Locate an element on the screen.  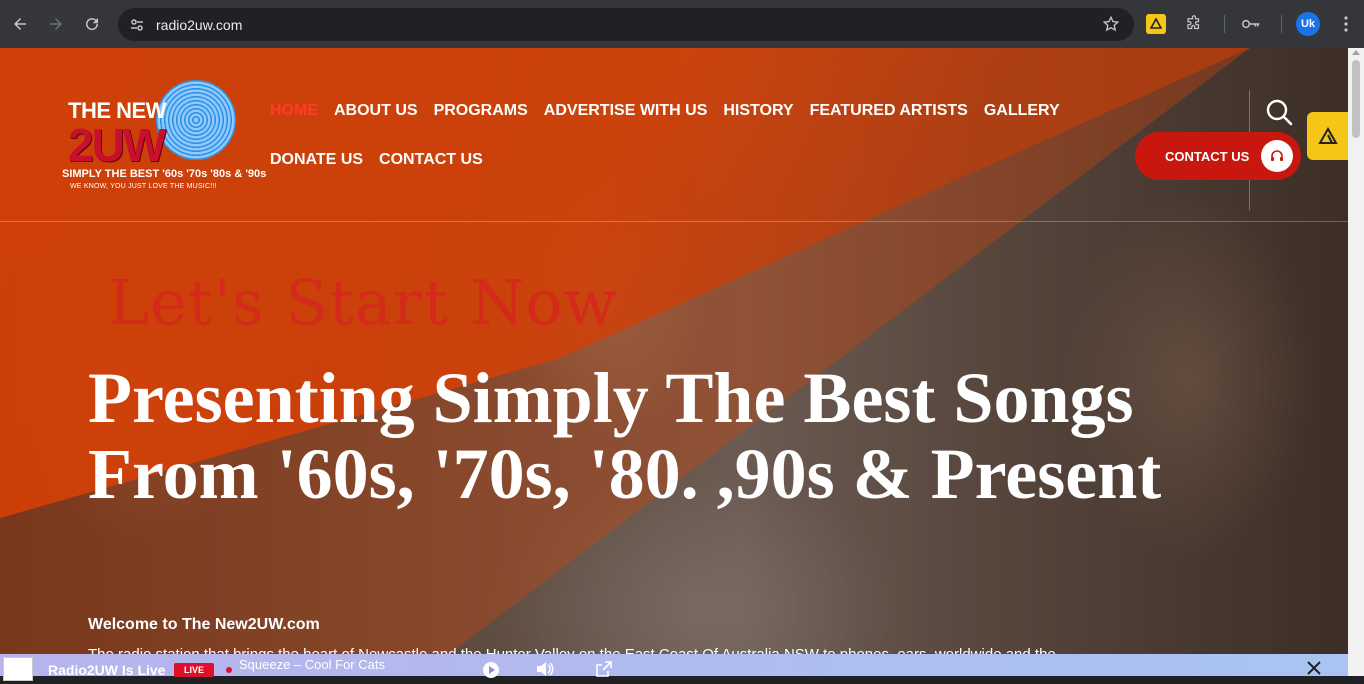
vinyl-disc-icon is located at coordinates (196, 120).